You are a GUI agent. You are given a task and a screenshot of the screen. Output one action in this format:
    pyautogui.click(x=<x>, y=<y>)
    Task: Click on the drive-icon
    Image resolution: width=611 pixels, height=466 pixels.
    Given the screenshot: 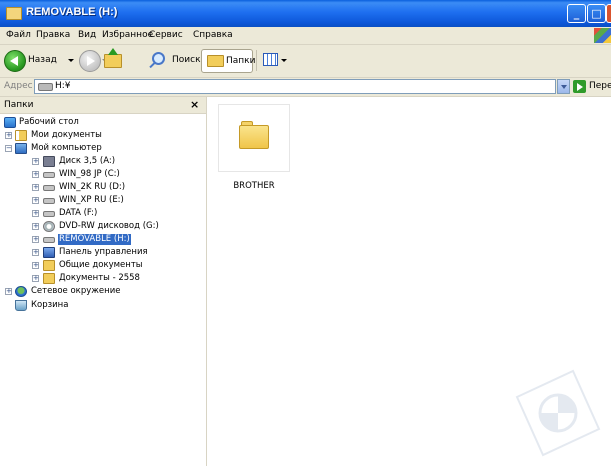 What is the action you would take?
    pyautogui.click(x=45, y=87)
    